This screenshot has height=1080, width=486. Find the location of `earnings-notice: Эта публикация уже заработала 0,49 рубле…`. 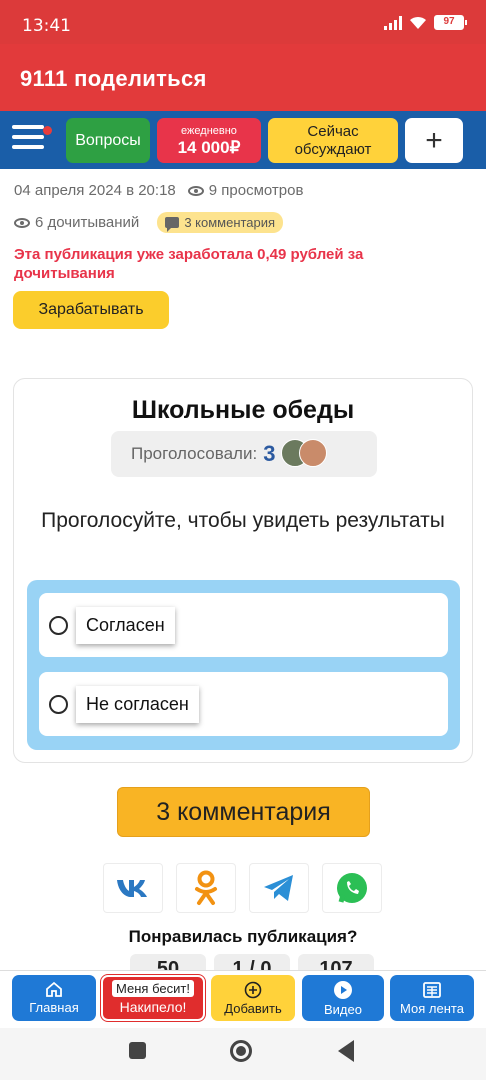

earnings-notice: Эта публикация уже заработала 0,49 рубле… is located at coordinates (189, 264).